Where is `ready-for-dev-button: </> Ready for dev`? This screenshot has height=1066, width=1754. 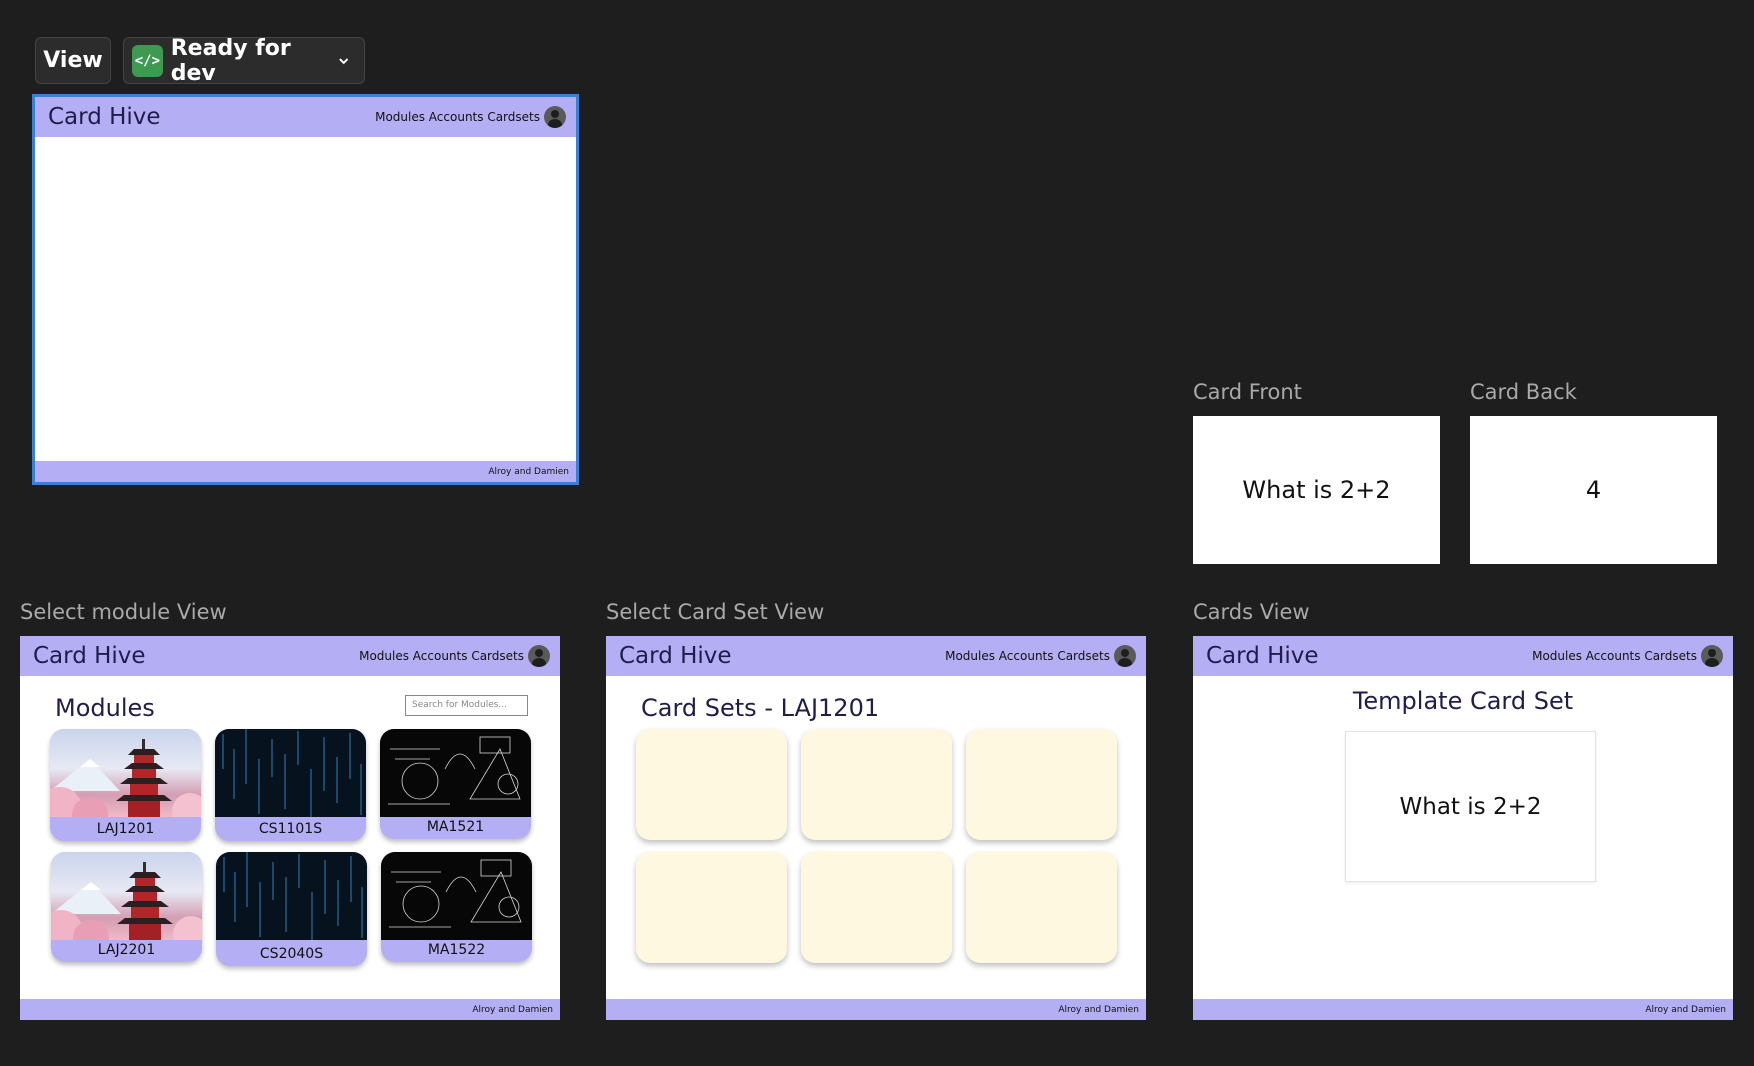 ready-for-dev-button: </> Ready for dev is located at coordinates (244, 60).